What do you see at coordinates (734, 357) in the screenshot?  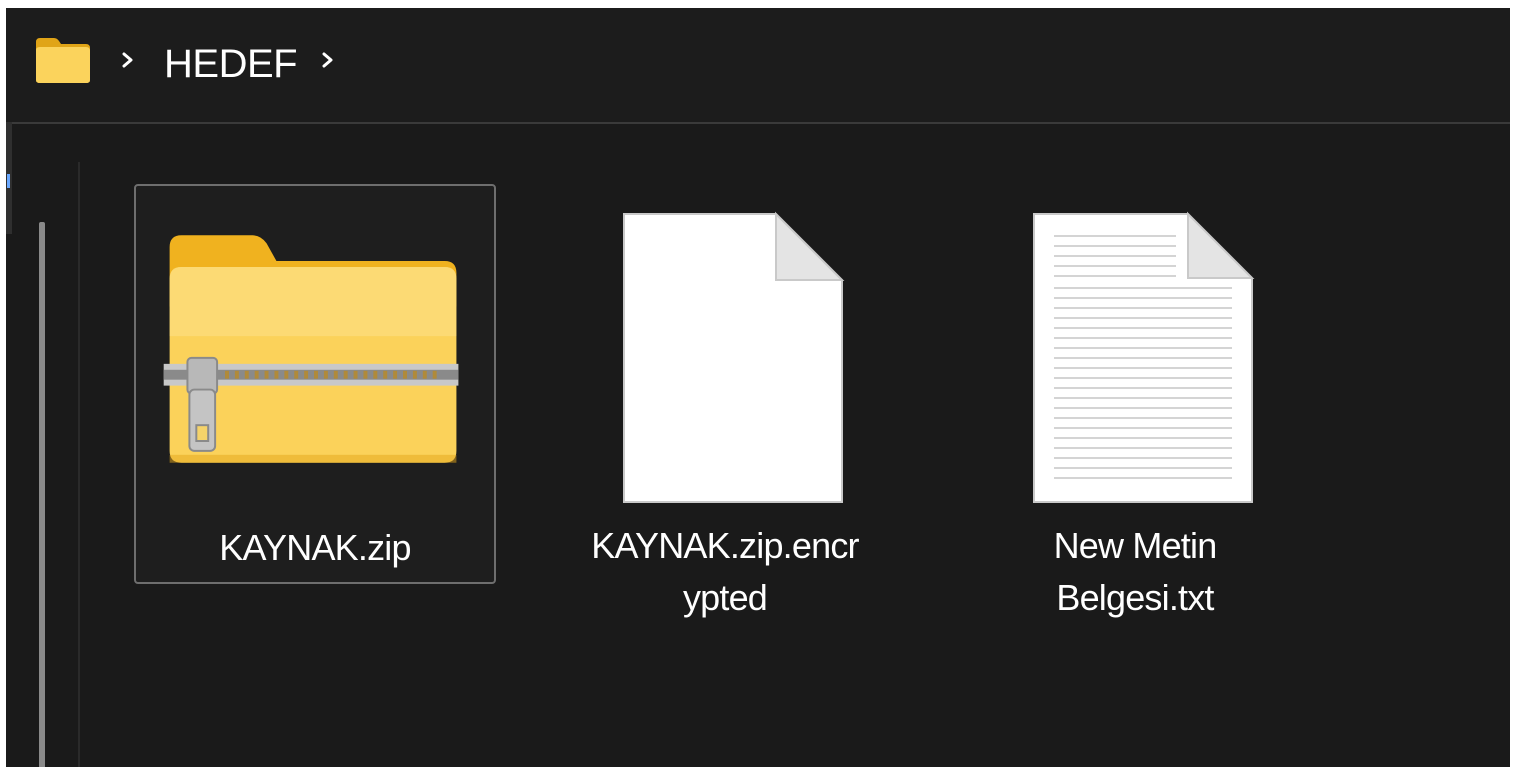 I see `blank-file-icon` at bounding box center [734, 357].